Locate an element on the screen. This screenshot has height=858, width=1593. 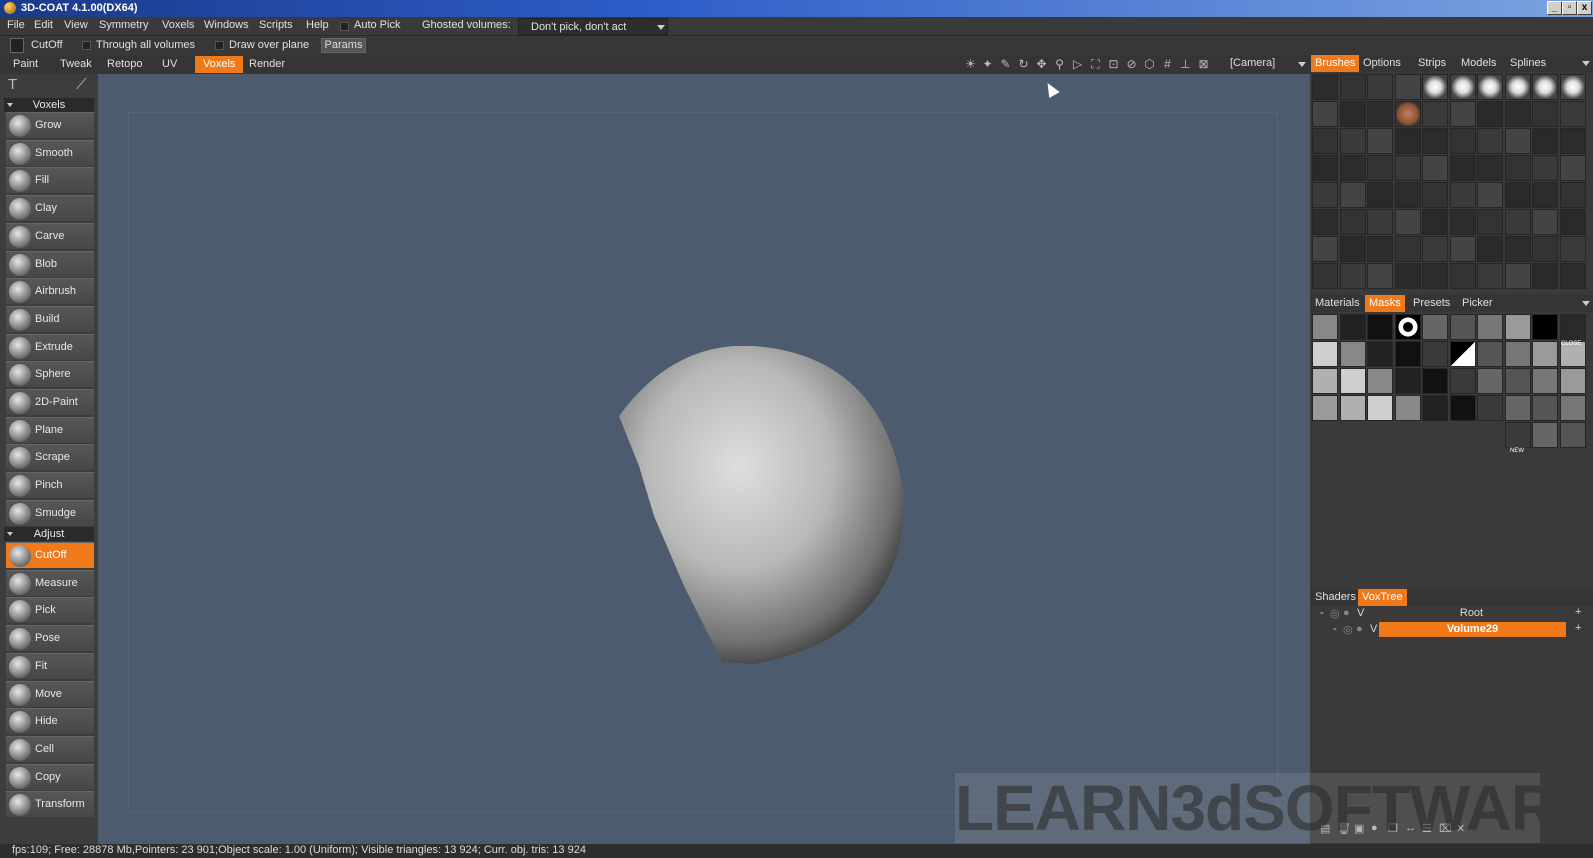
maximize-viewport-icon: ⊠ is located at coordinates (1203, 64).